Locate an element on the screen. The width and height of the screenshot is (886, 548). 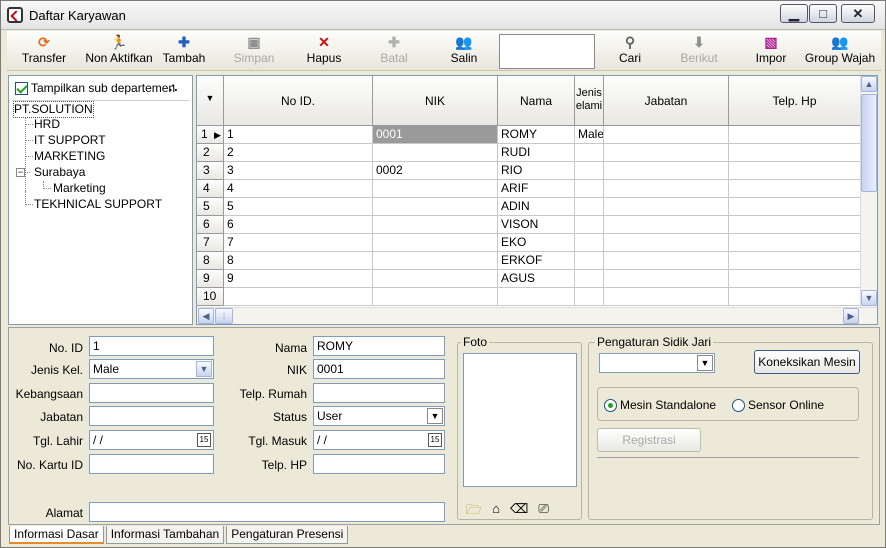
close-button: ✕ is located at coordinates (858, 13).